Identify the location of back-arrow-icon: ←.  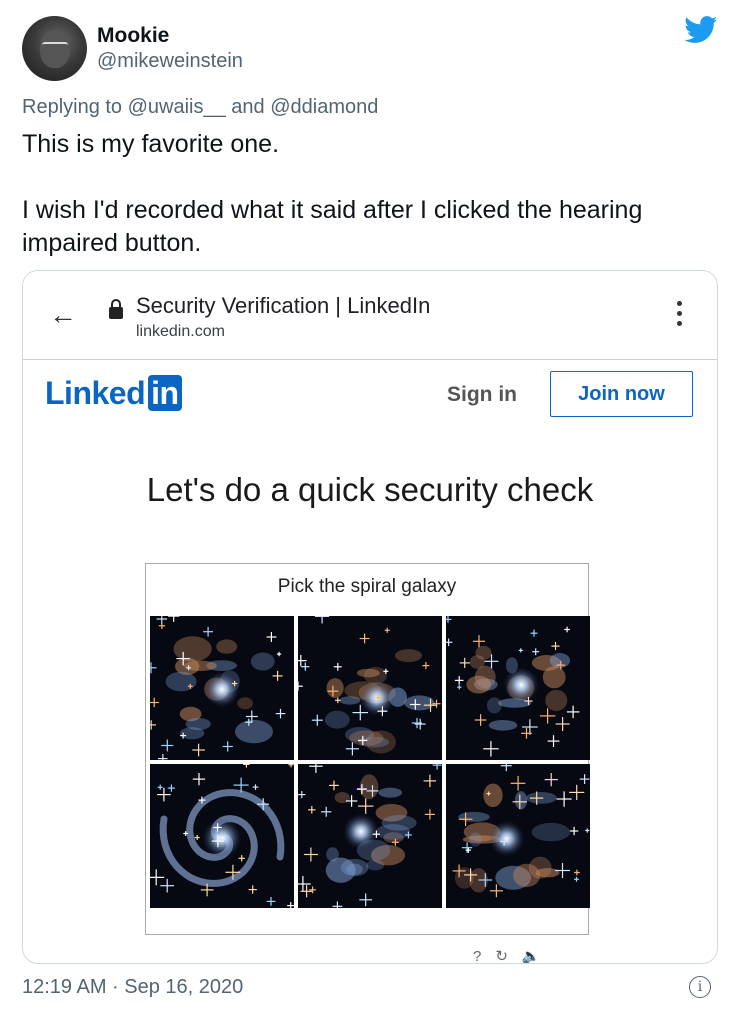
(63, 315).